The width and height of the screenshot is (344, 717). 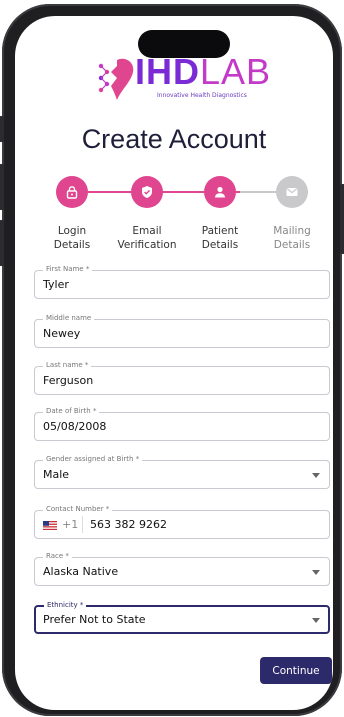 What do you see at coordinates (220, 238) in the screenshot?
I see `step-patient-label: Patient Details` at bounding box center [220, 238].